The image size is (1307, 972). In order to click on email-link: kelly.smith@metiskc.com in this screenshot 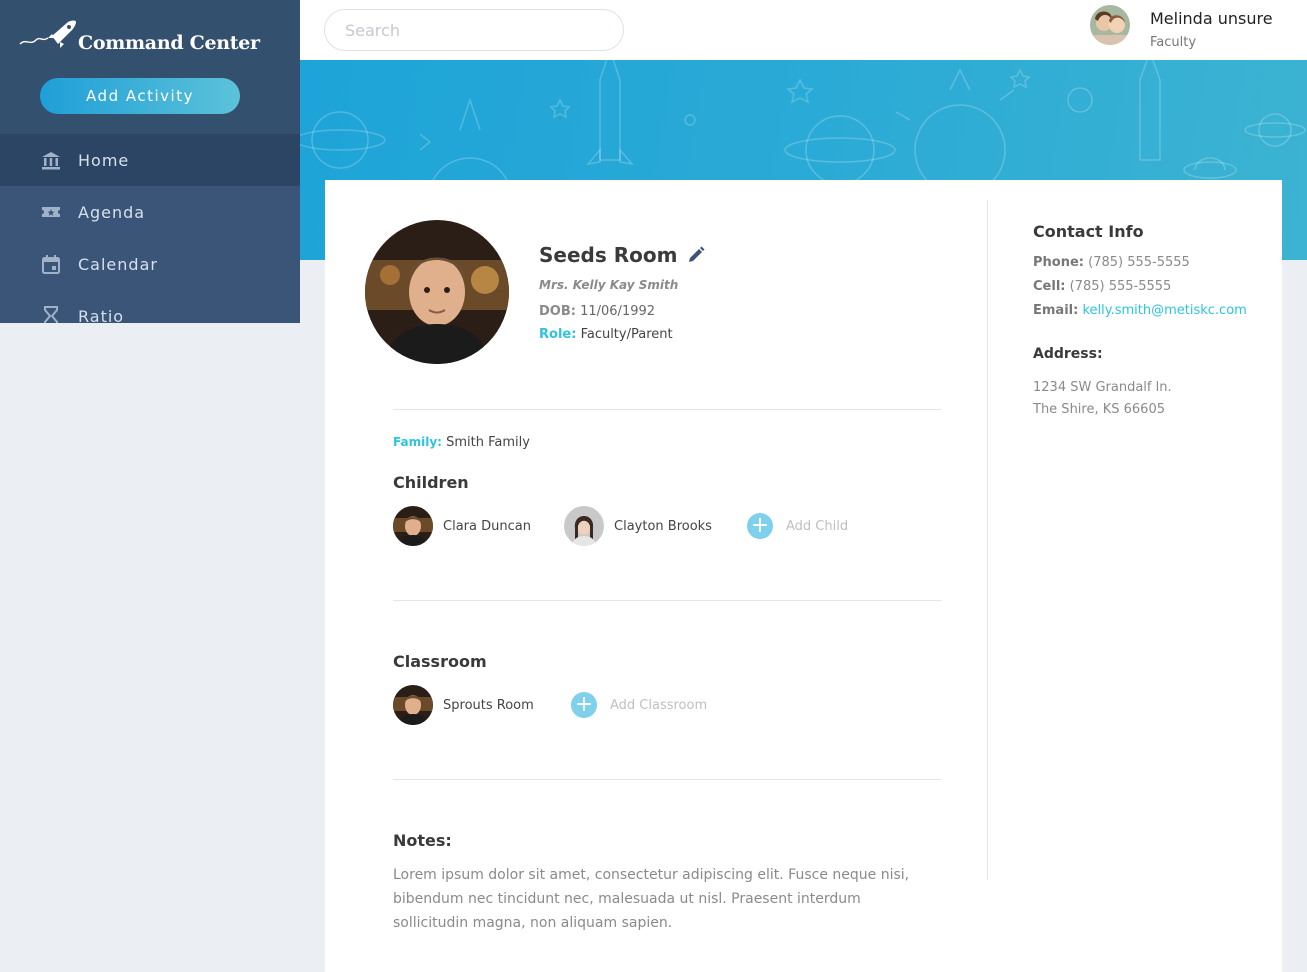, I will do `click(1164, 310)`.